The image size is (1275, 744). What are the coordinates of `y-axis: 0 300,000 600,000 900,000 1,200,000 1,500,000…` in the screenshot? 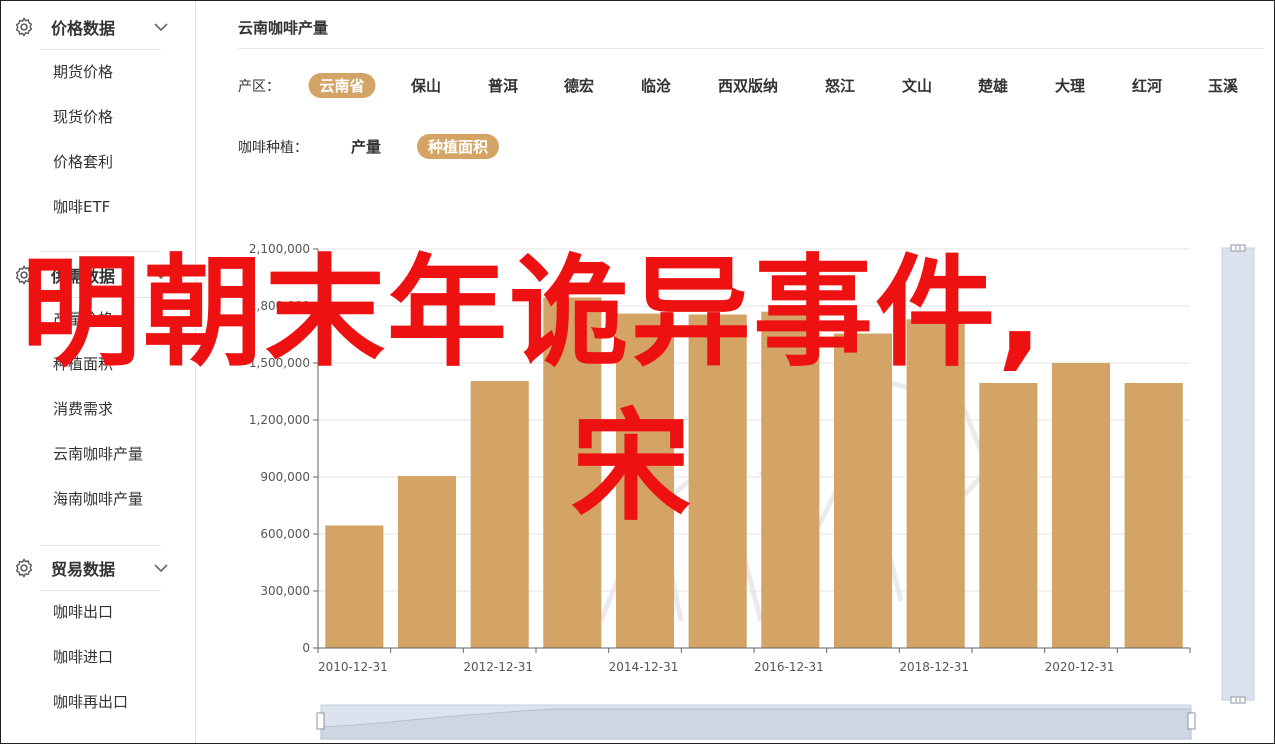 It's located at (284, 448).